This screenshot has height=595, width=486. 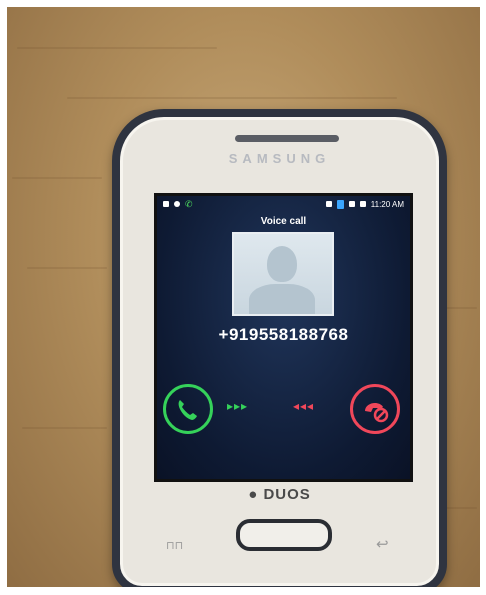 I want to click on phone-accept-icon, so click(x=187, y=410).